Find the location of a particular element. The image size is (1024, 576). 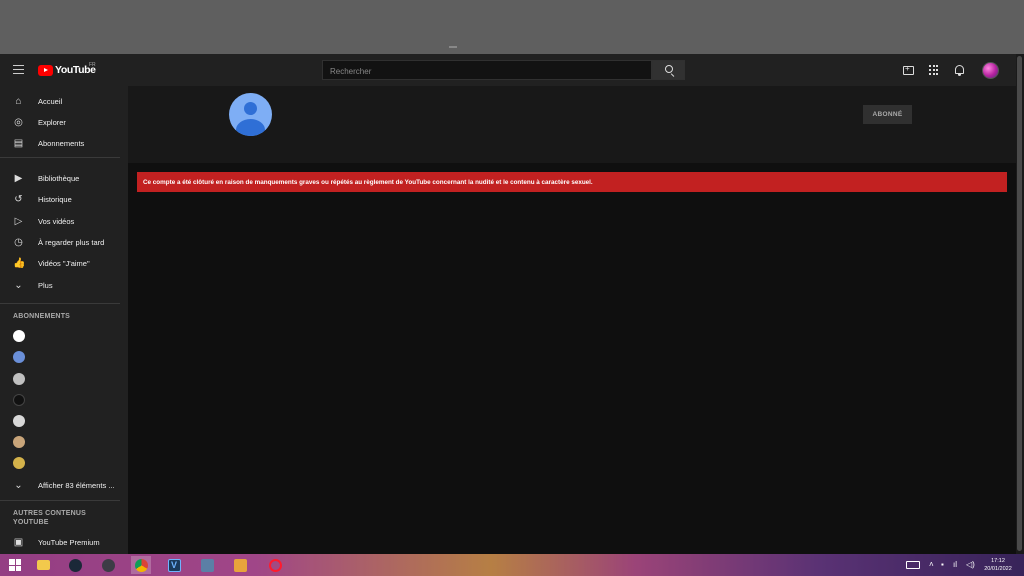

compass-icon: ◎ is located at coordinates (18, 122).